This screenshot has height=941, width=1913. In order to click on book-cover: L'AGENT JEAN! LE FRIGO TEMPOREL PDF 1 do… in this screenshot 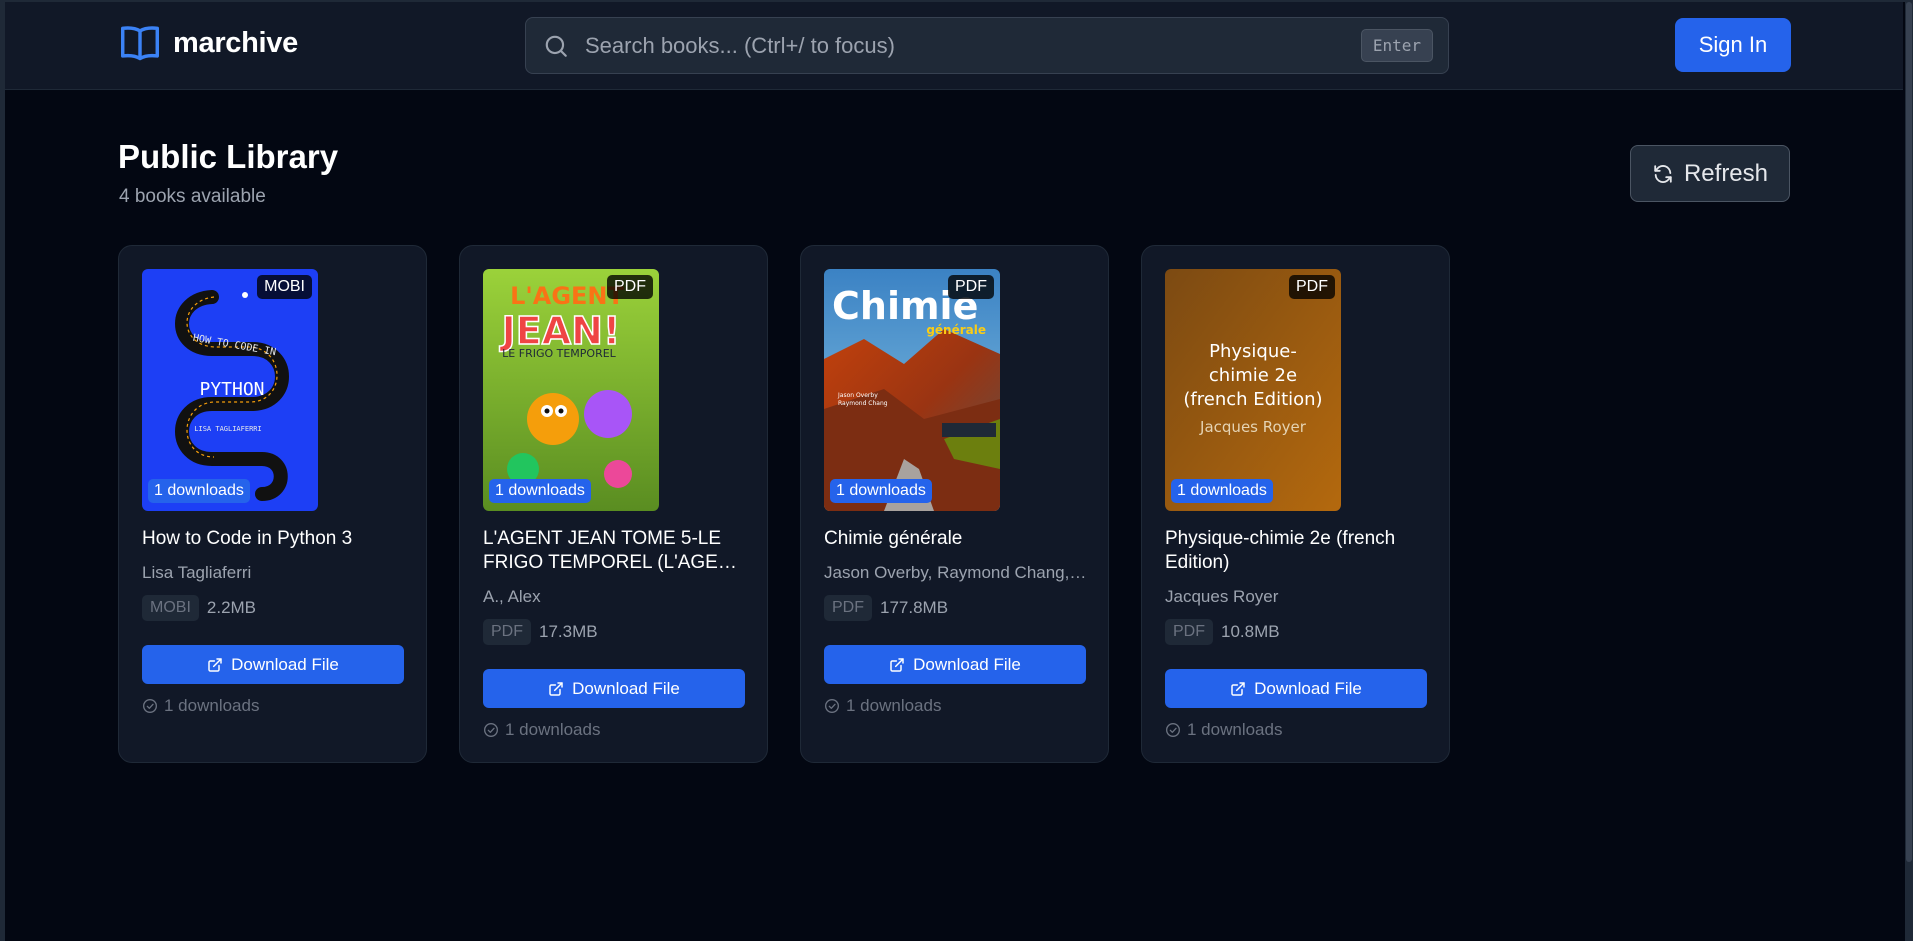, I will do `click(571, 390)`.